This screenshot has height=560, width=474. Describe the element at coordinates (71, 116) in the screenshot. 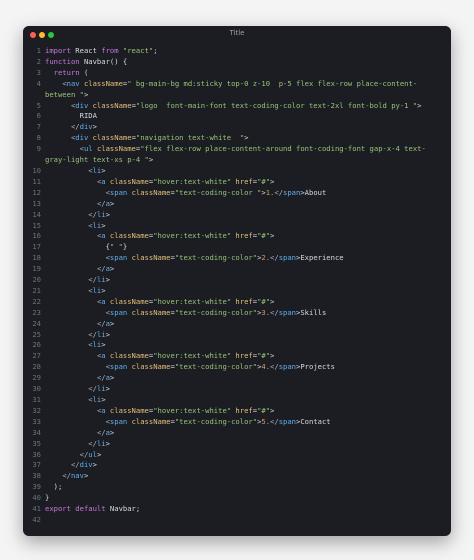

I see `code-text: RIDA` at that location.